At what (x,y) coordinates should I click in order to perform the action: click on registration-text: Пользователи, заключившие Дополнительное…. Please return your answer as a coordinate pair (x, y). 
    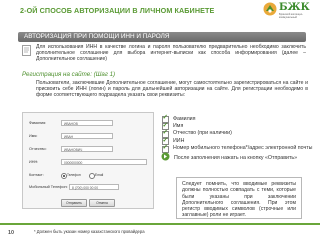
    Looking at the image, I should click on (172, 89).